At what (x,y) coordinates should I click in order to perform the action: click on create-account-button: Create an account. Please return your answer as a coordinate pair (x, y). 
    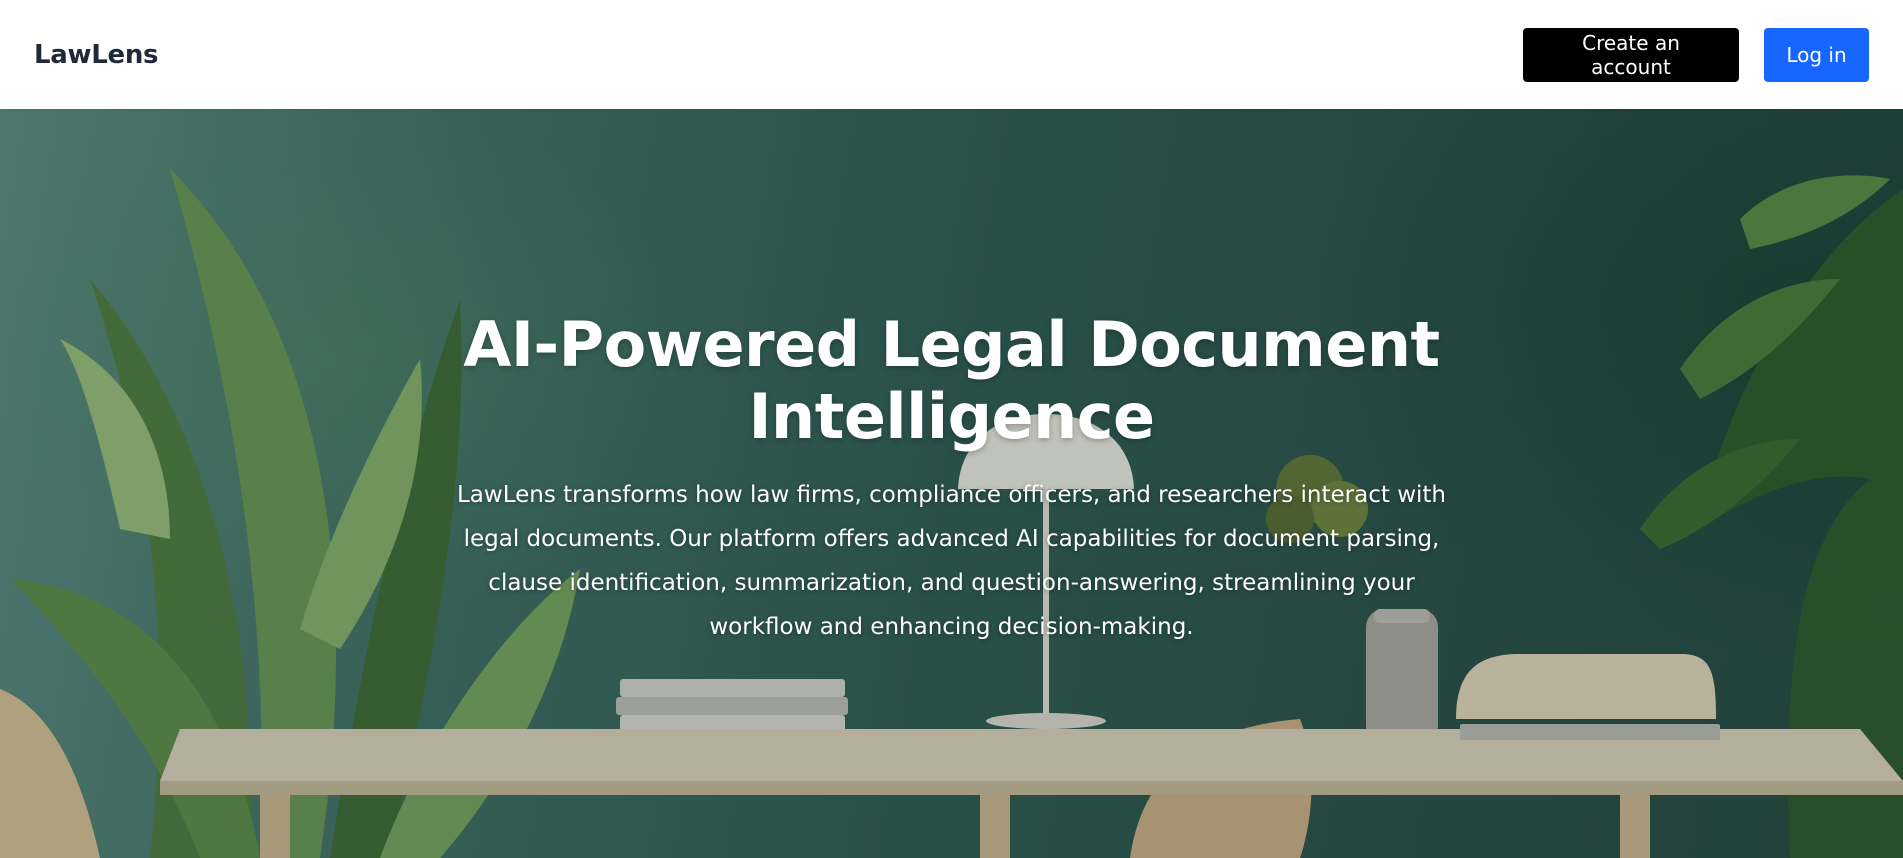
    Looking at the image, I should click on (1631, 54).